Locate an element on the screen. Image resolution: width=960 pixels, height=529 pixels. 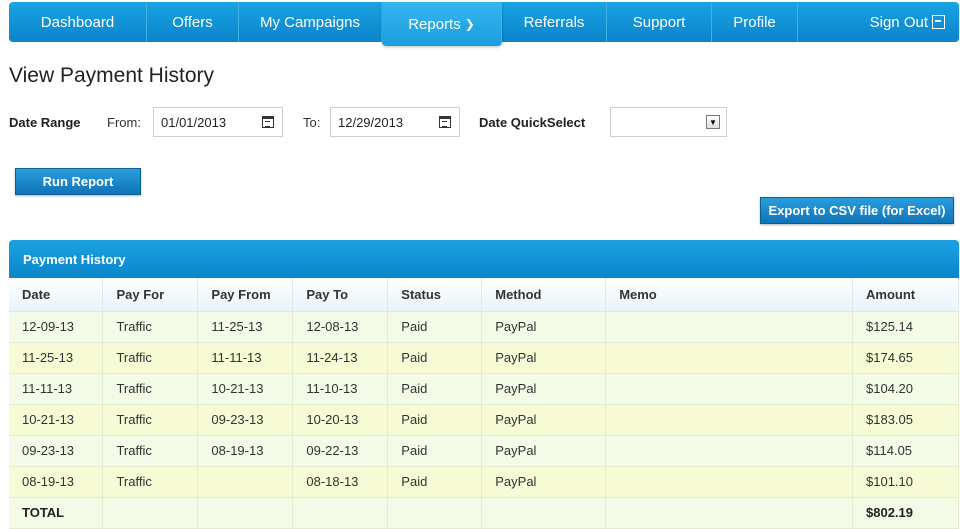
table-cell: $101.10 is located at coordinates (905, 482).